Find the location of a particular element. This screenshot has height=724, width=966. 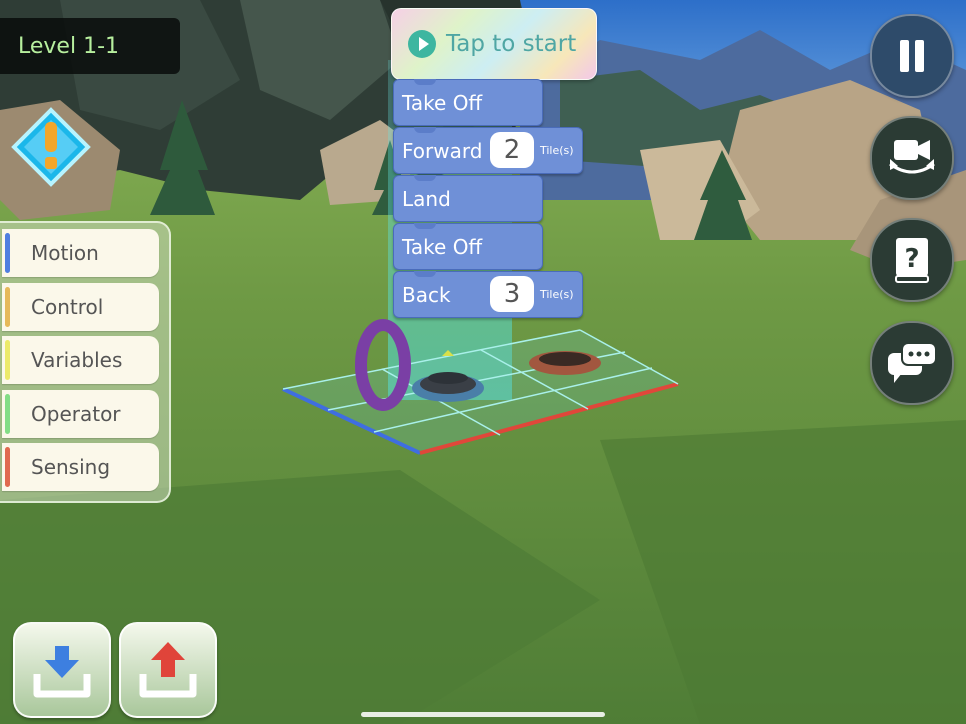

category-motion: Motion is located at coordinates (80, 253).